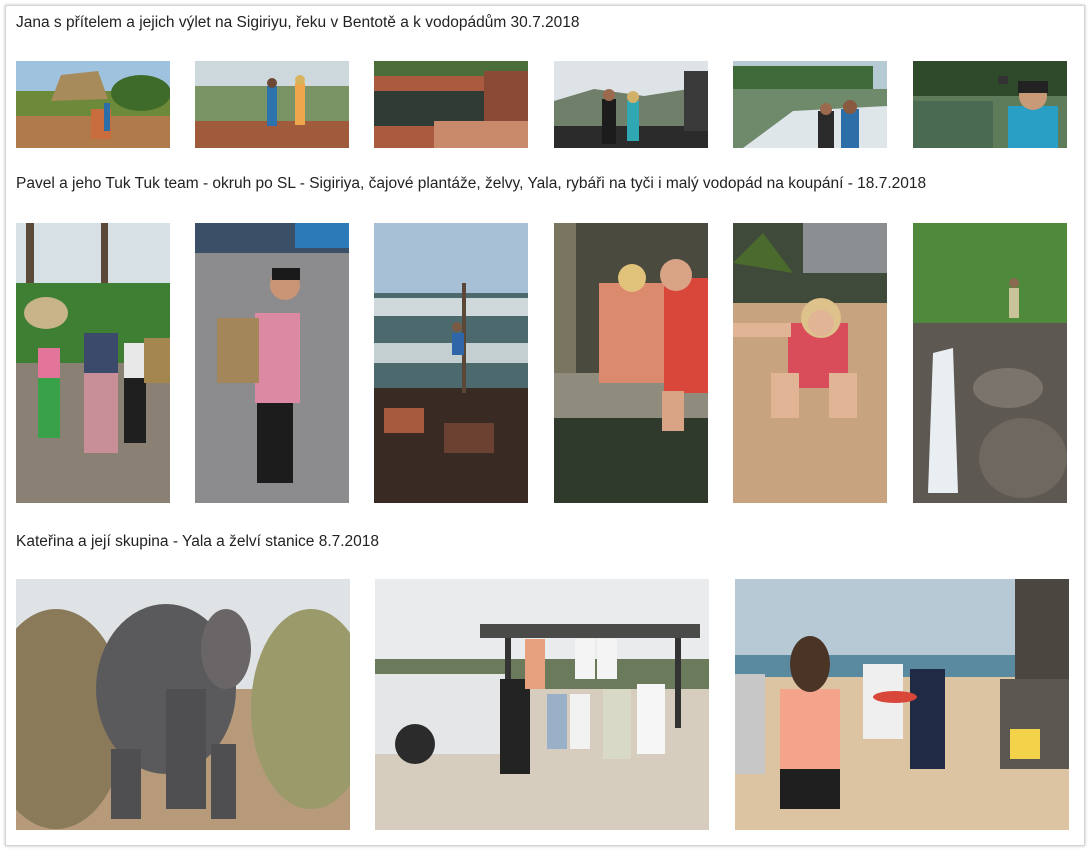 The image size is (1090, 851). Describe the element at coordinates (810, 104) in the screenshot. I see `photo-thumbnail-river-boat` at that location.